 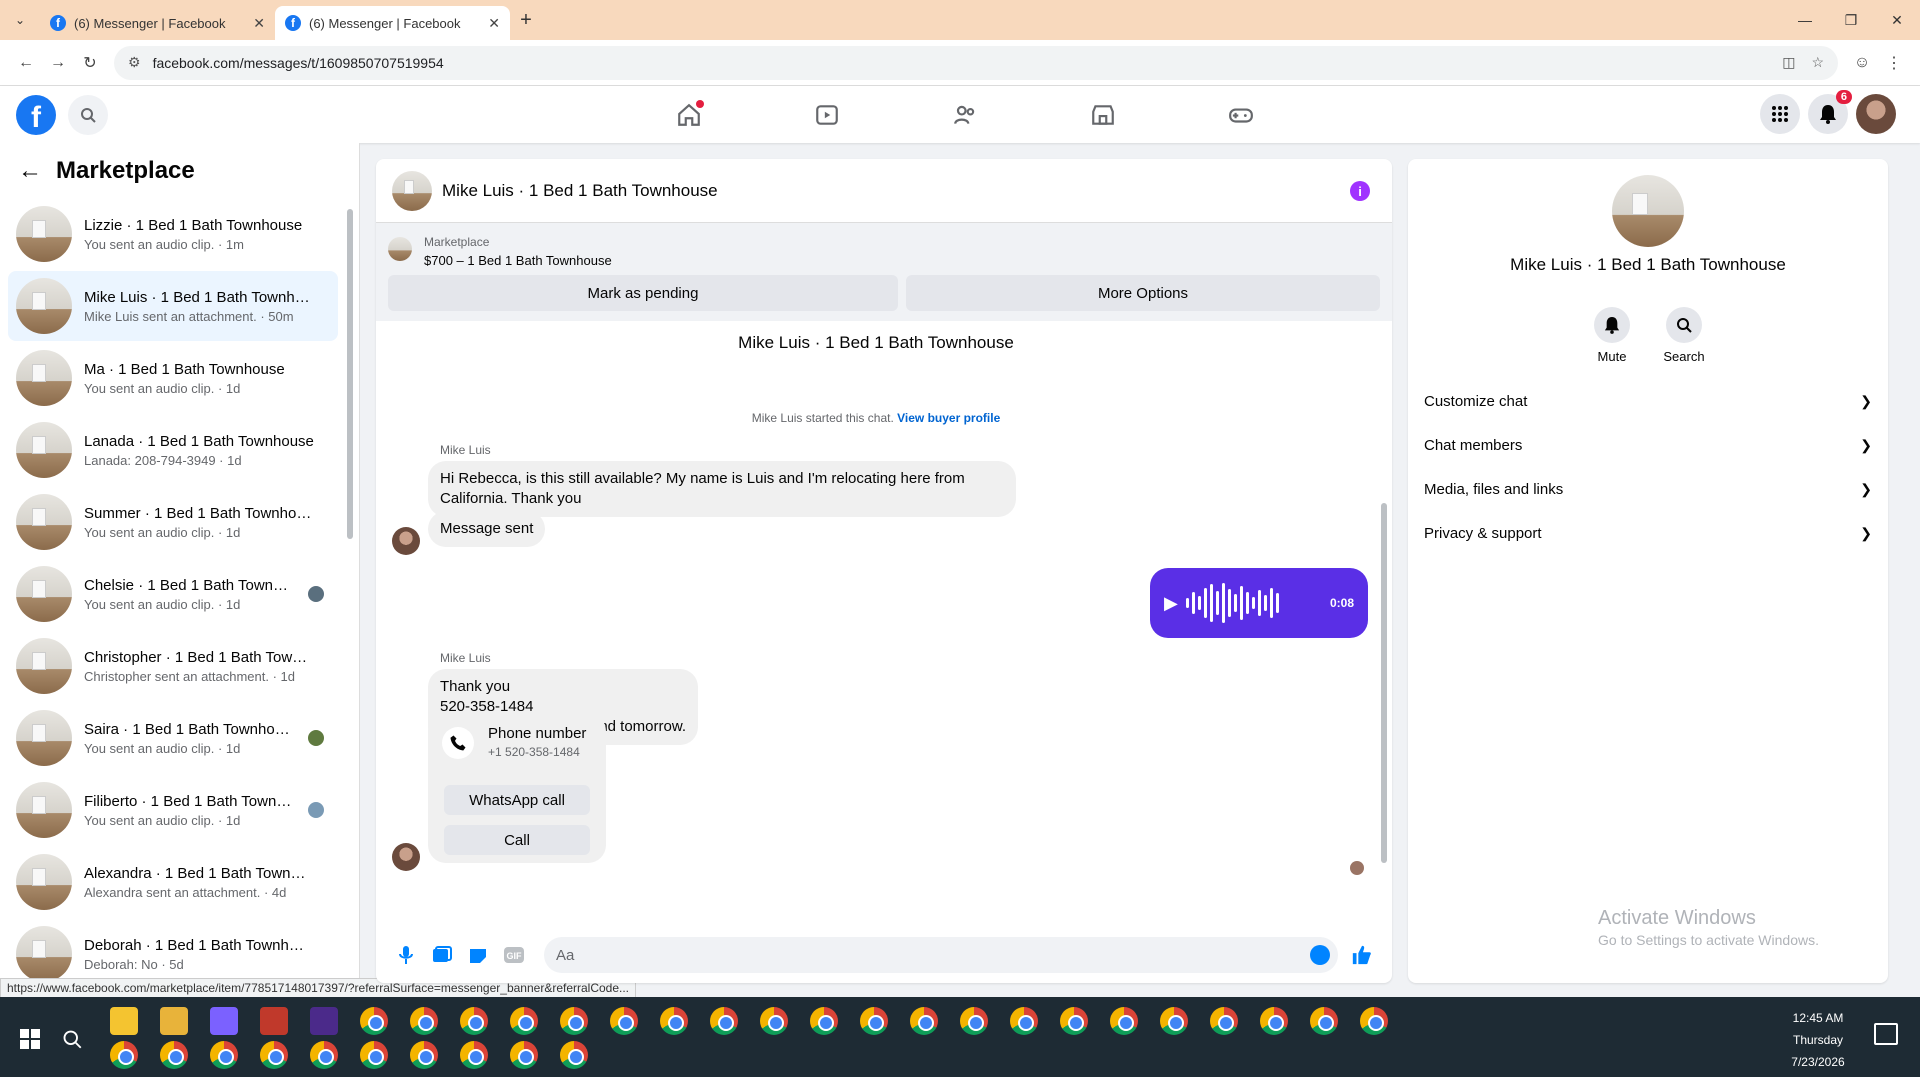 I want to click on sidebar-scrollbar, so click(x=350, y=374).